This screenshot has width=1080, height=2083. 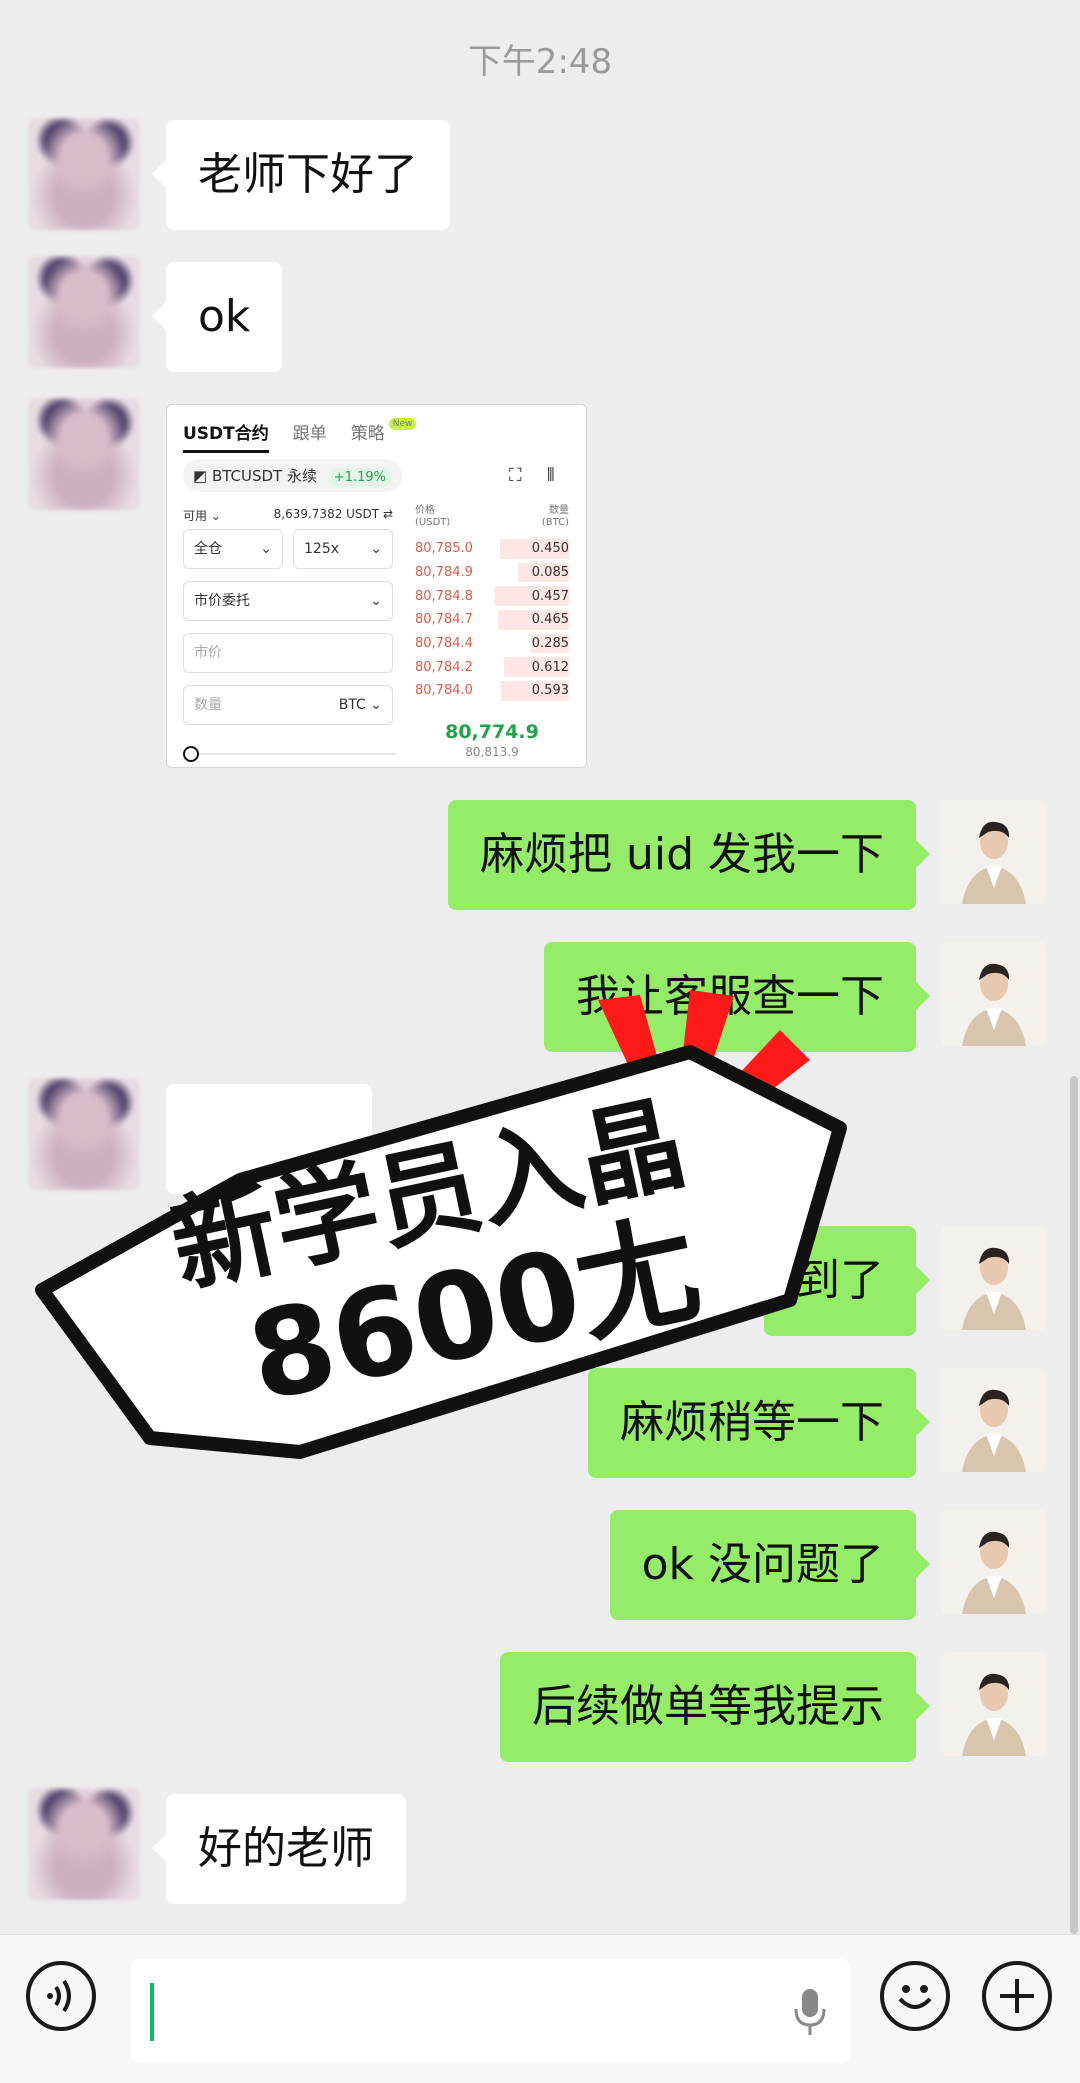 I want to click on ask-quantity: 0.593, so click(x=550, y=691).